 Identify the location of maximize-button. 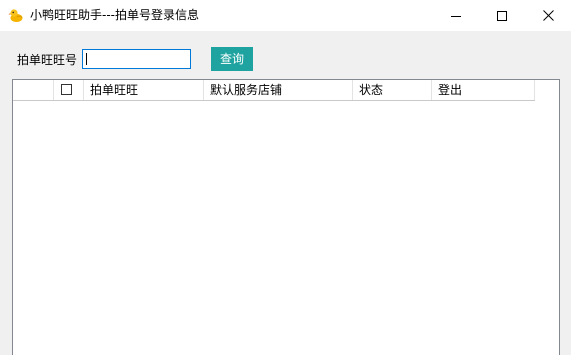
(502, 15).